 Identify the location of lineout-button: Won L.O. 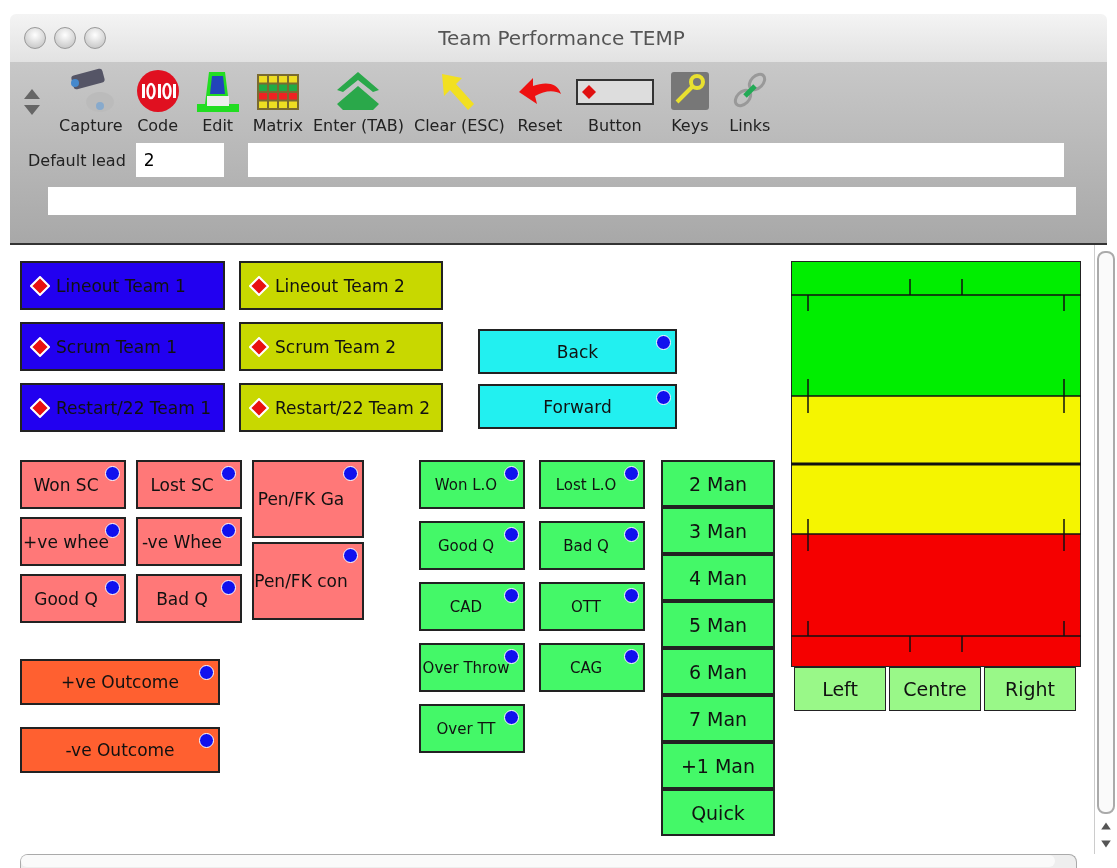
(472, 484).